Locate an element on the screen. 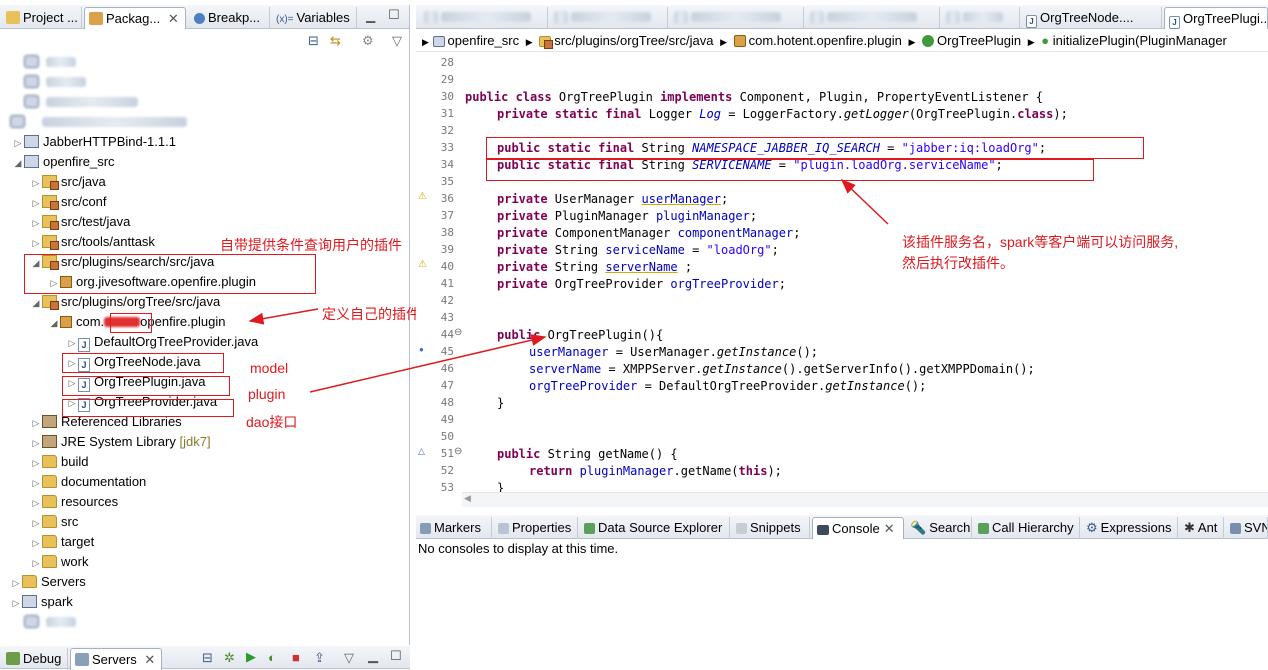 The image size is (1268, 670). svn-icon is located at coordinates (1235, 528).